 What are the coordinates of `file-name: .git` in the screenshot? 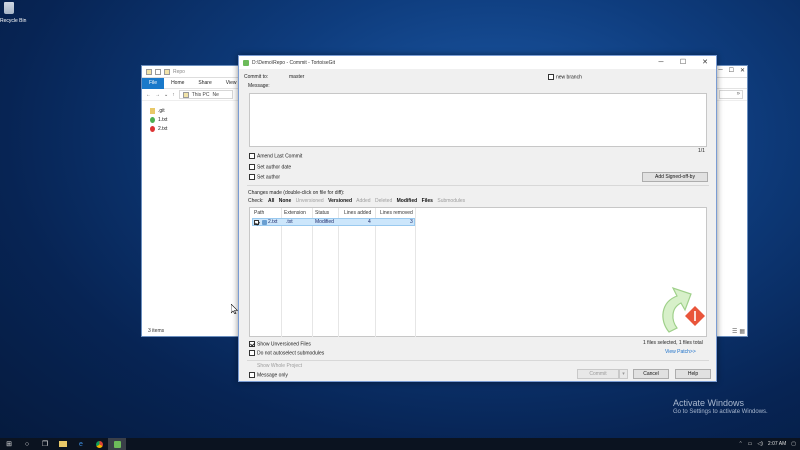 It's located at (161, 110).